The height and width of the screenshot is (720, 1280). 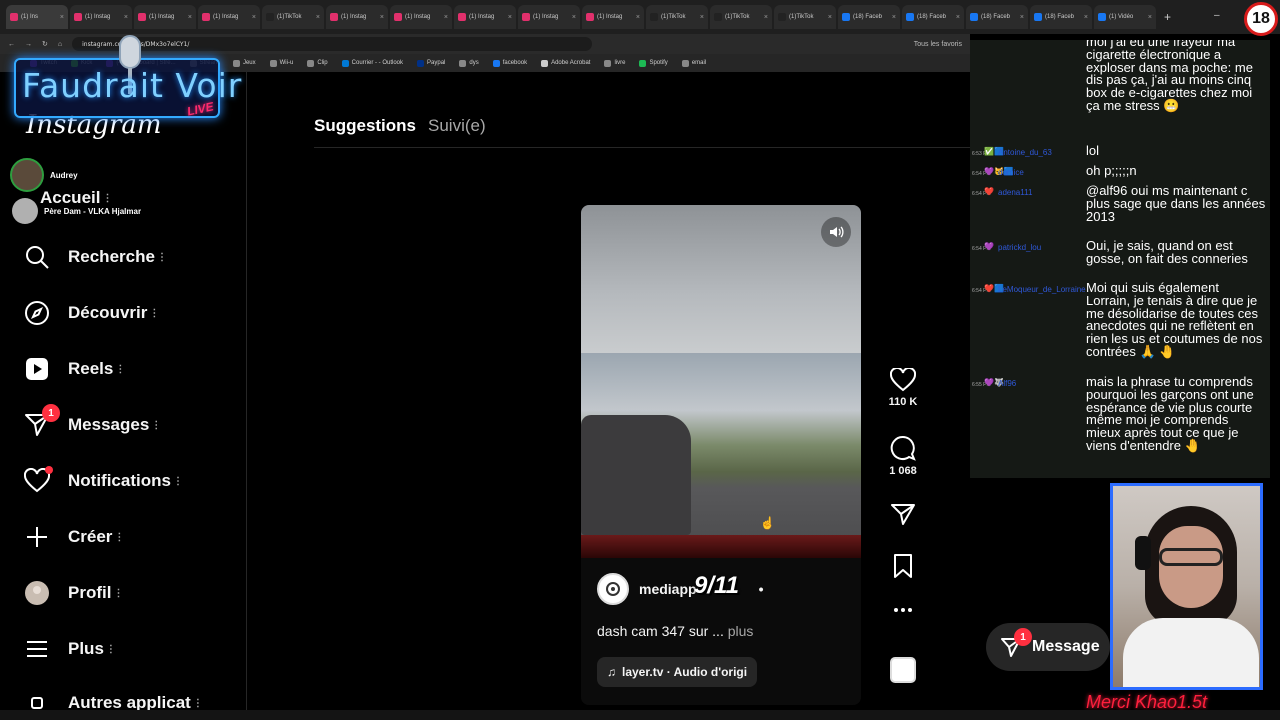 I want to click on bookmark-item: Spotify, so click(x=653, y=63).